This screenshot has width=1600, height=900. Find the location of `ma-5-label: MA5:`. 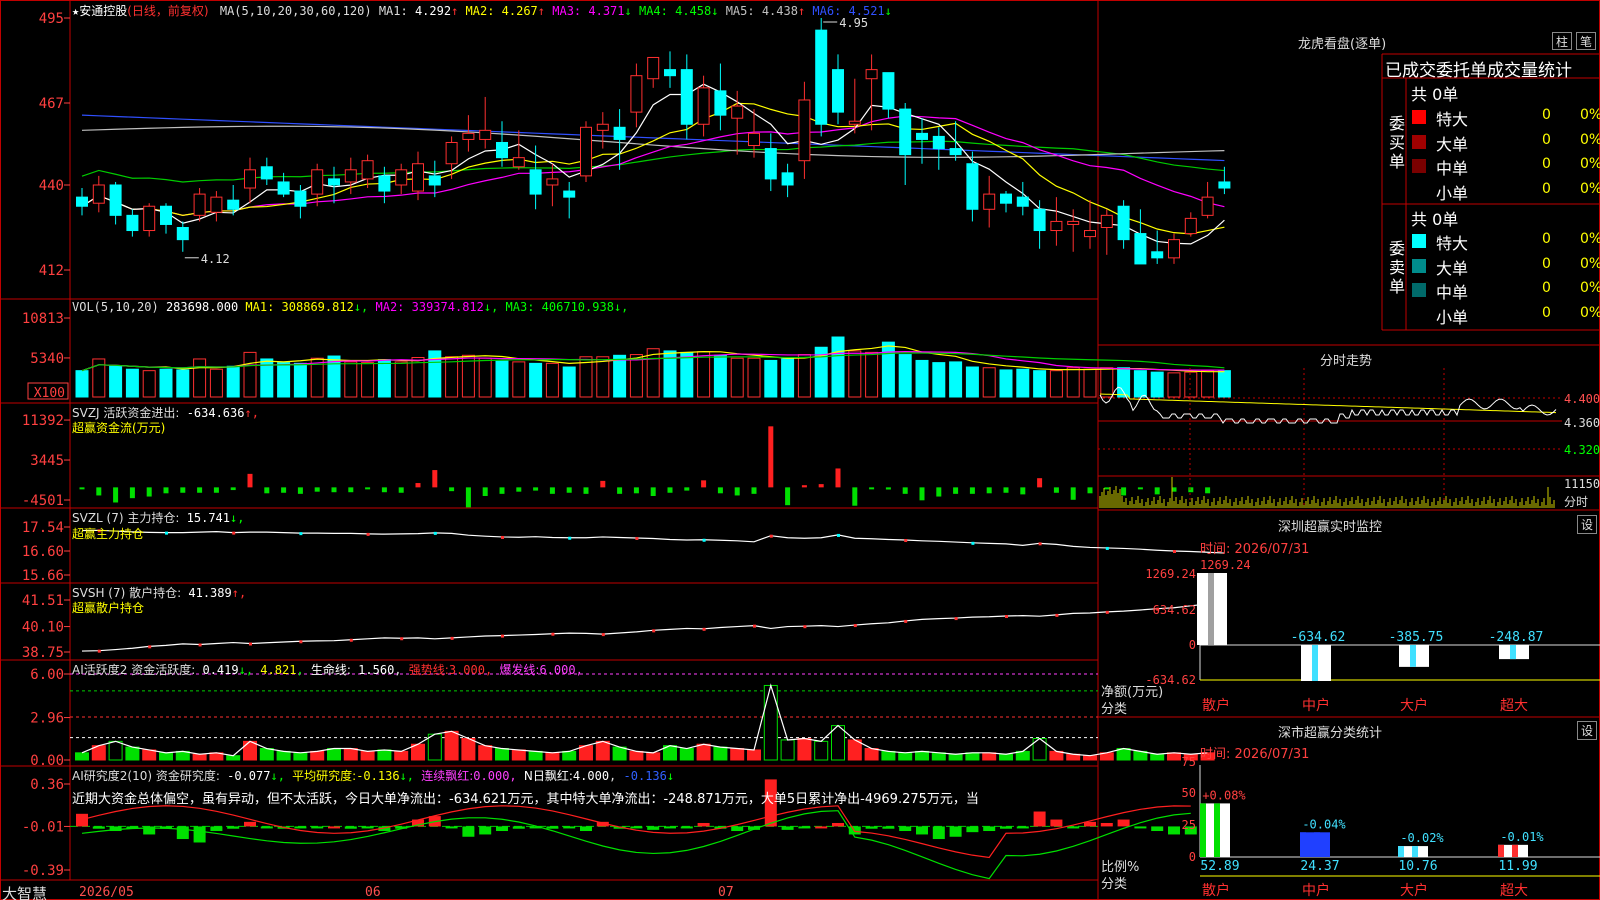

ma-5-label: MA5: is located at coordinates (736, 11).